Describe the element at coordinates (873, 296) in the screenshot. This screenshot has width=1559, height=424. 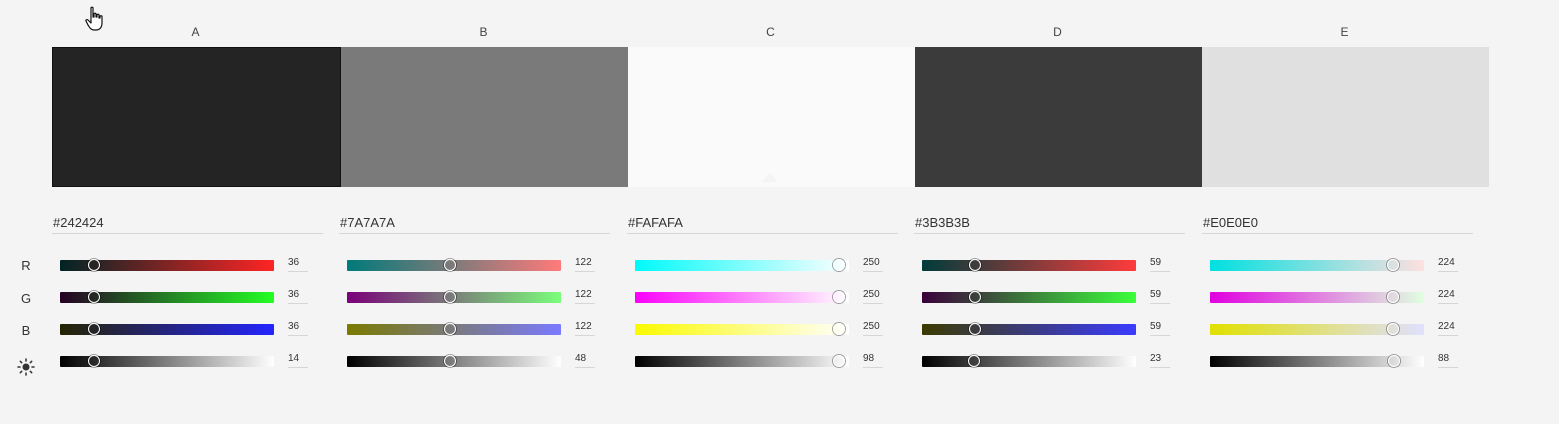
I see `green-value-c: 250` at that location.